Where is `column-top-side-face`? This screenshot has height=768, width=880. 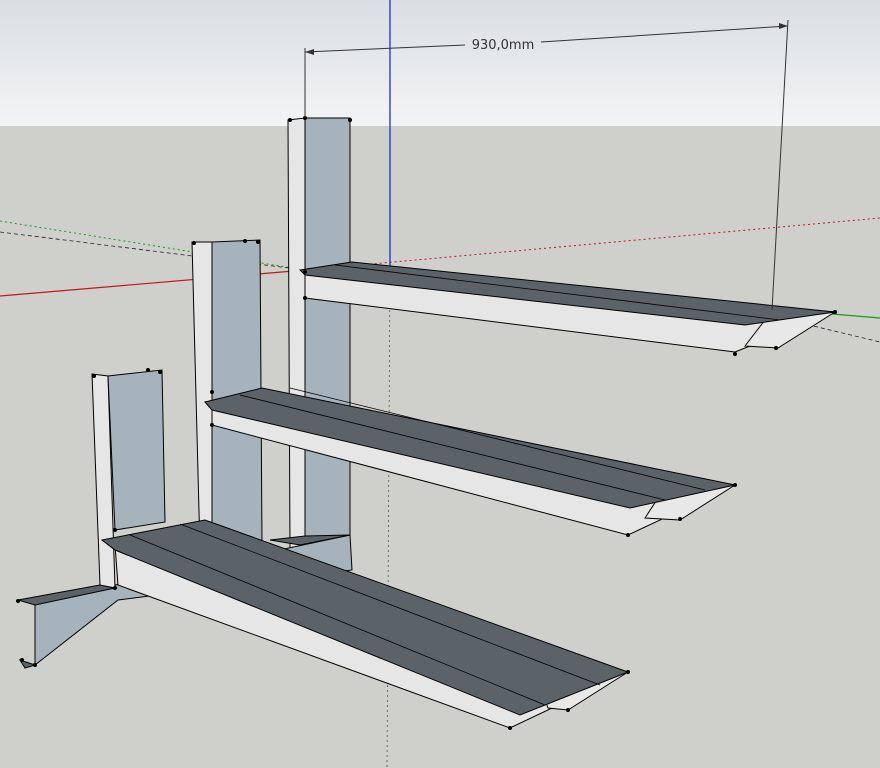
column-top-side-face is located at coordinates (327, 333).